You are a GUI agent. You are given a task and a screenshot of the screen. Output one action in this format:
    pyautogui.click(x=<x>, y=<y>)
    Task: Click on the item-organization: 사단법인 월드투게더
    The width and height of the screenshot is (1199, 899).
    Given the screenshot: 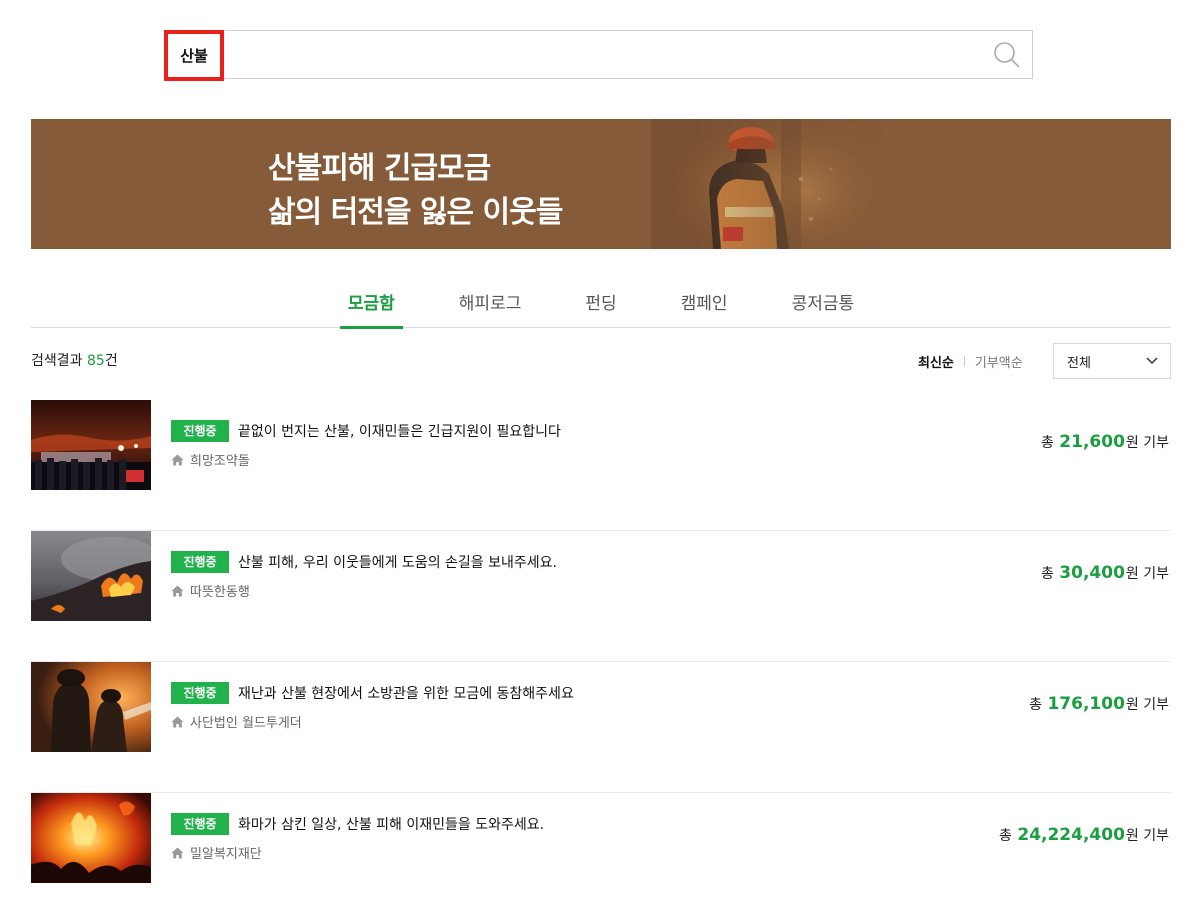 What is the action you would take?
    pyautogui.click(x=236, y=721)
    